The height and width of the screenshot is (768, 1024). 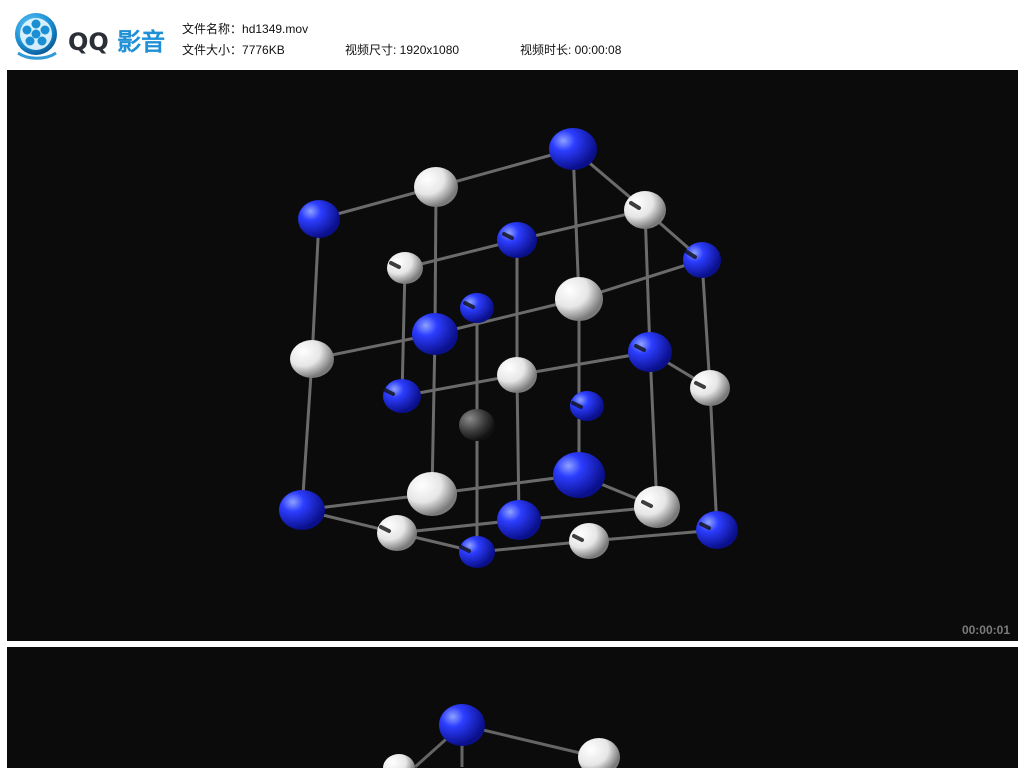 What do you see at coordinates (212, 29) in the screenshot?
I see `file-name-label: 文件名称：` at bounding box center [212, 29].